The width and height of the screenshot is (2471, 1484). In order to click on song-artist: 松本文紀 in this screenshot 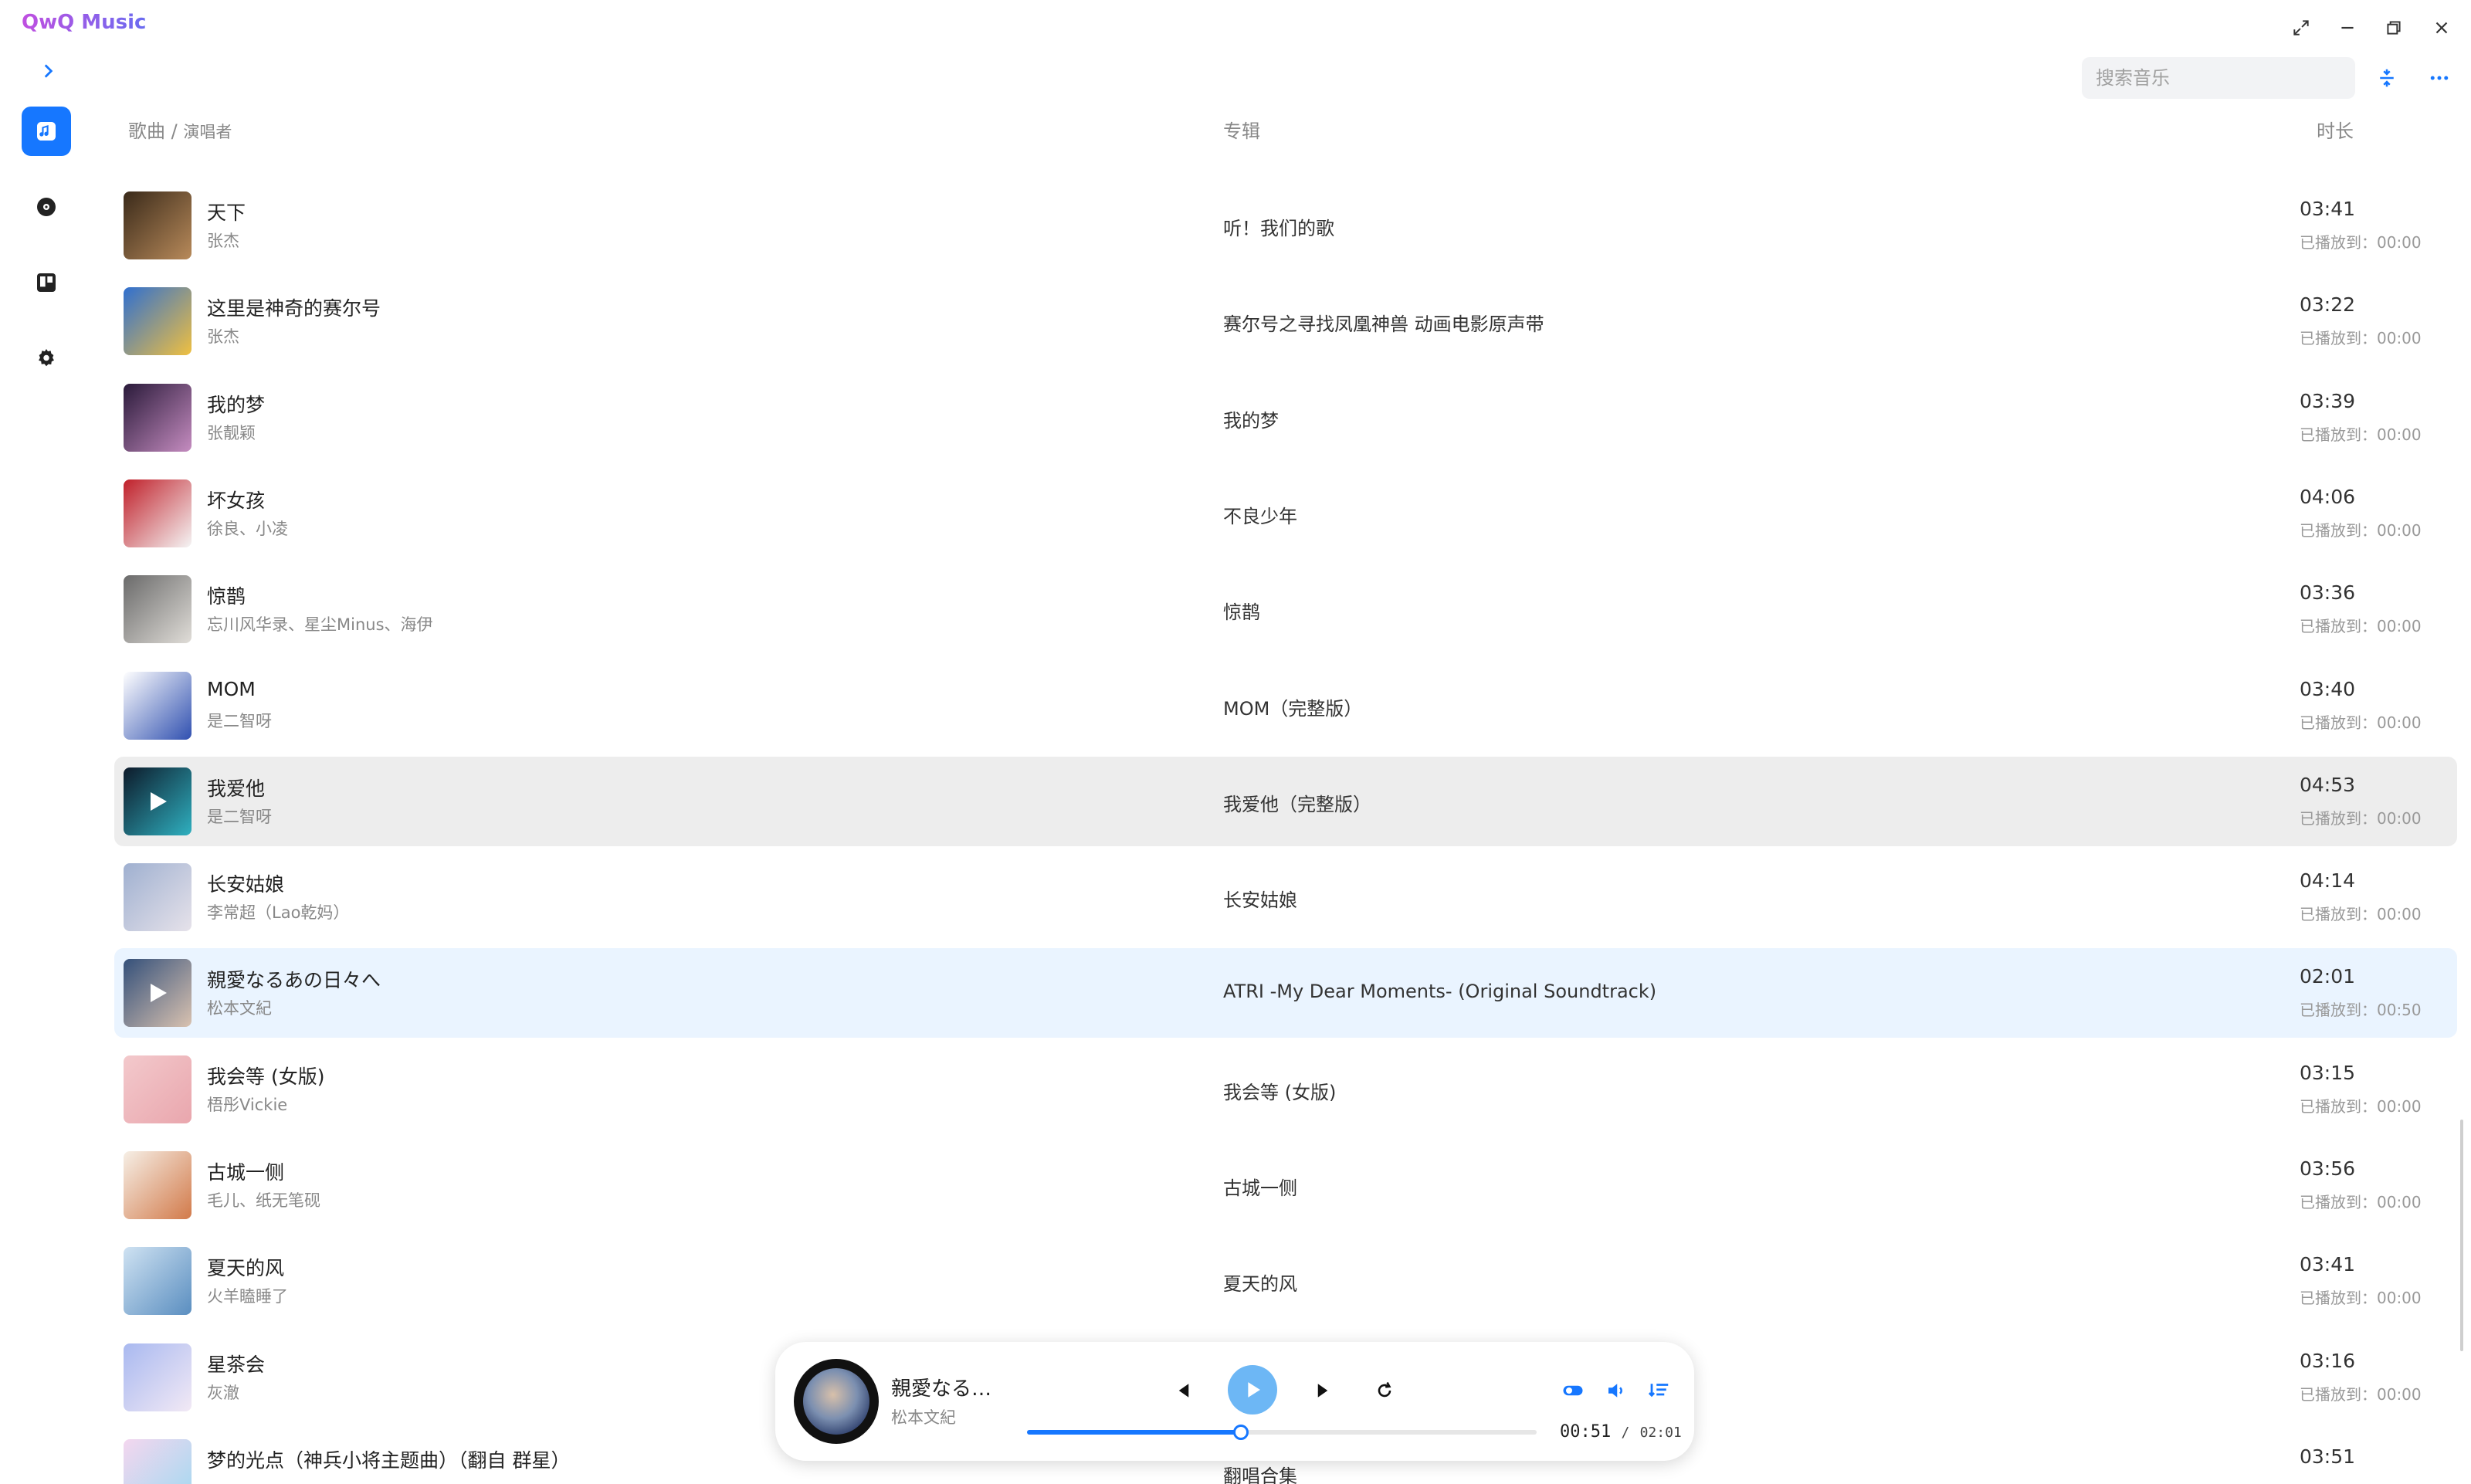, I will do `click(240, 1008)`.